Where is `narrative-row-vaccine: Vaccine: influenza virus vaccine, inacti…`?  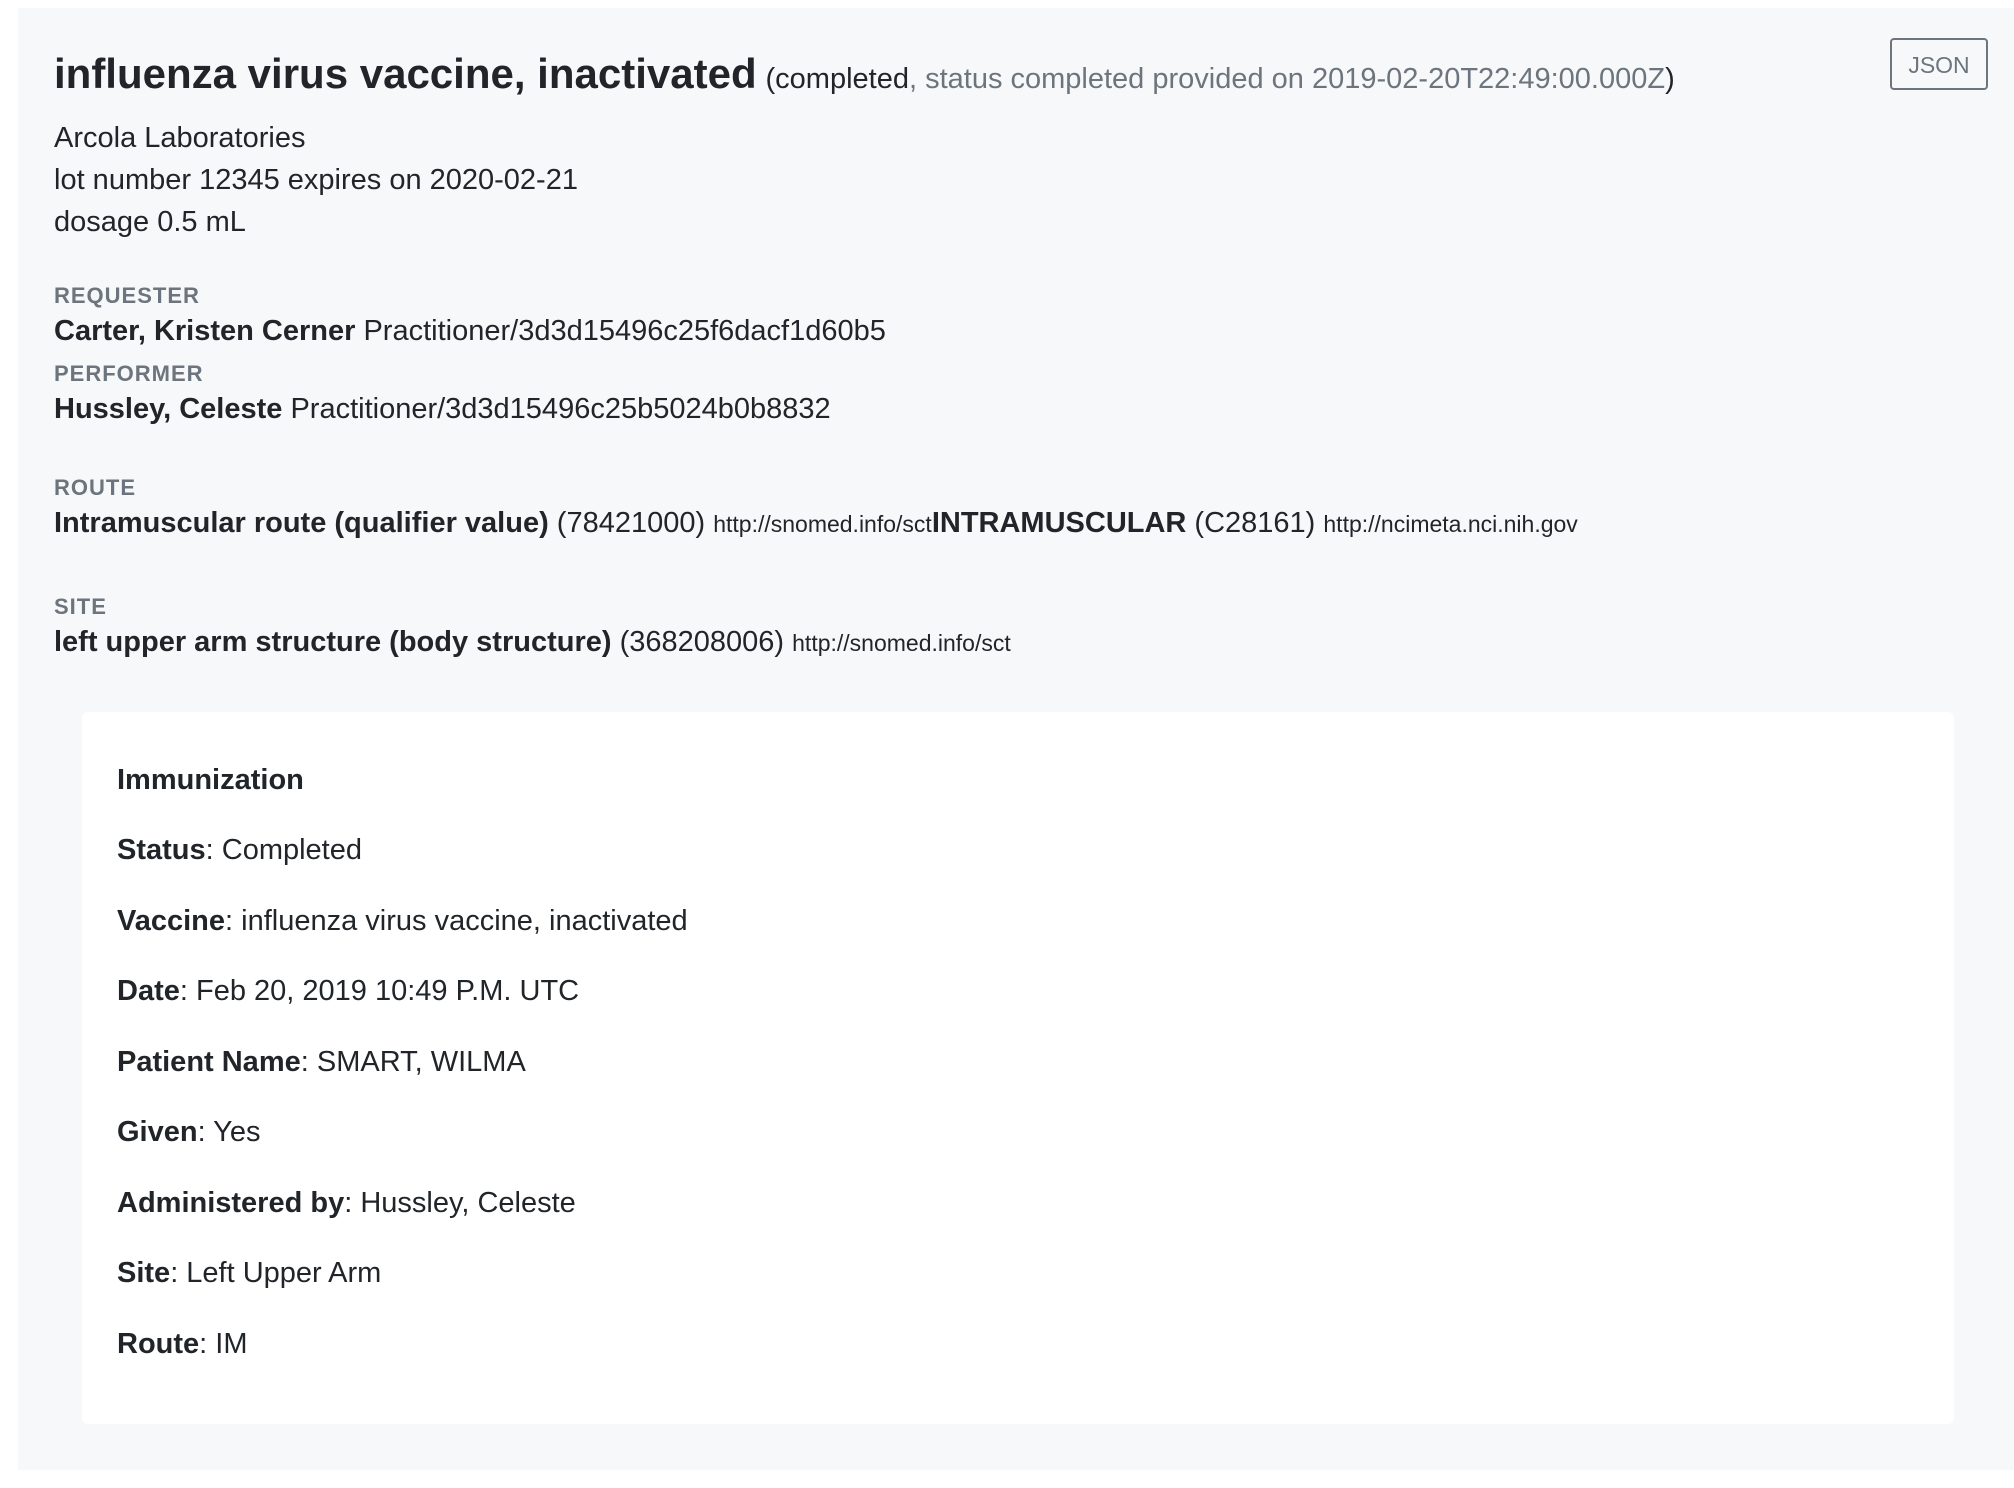 narrative-row-vaccine: Vaccine: influenza virus vaccine, inacti… is located at coordinates (1018, 921).